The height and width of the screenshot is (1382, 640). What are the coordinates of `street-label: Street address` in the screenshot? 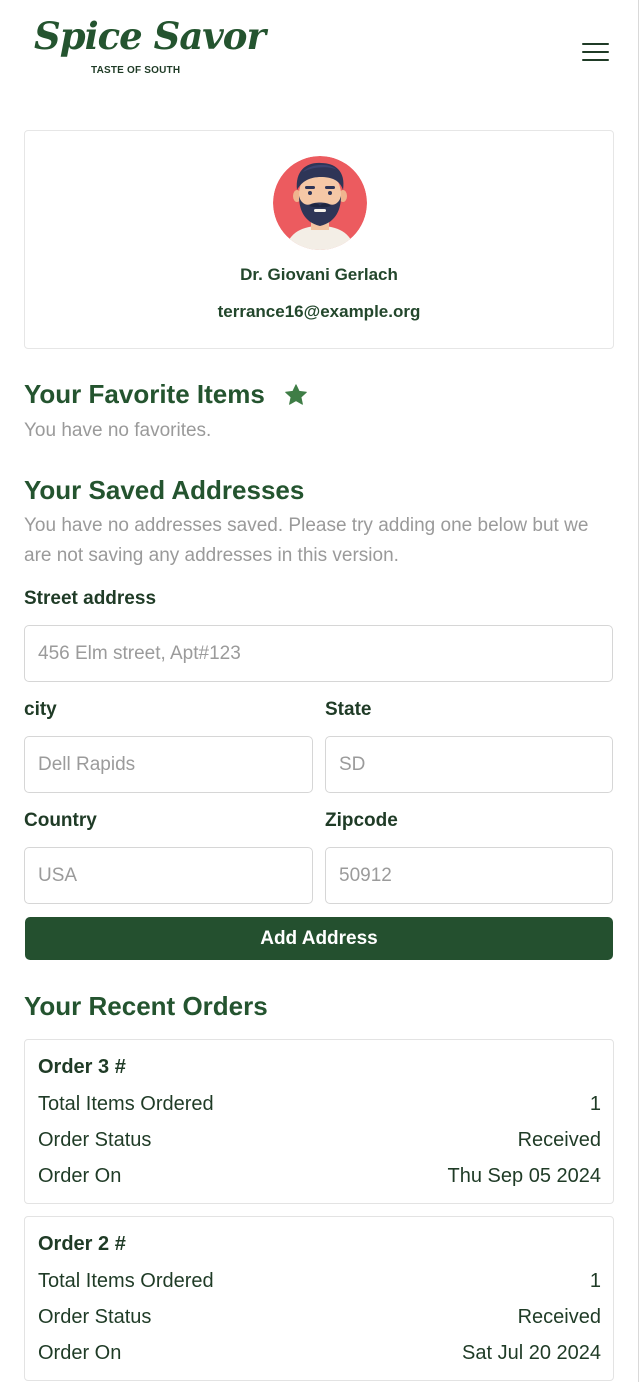 It's located at (90, 598).